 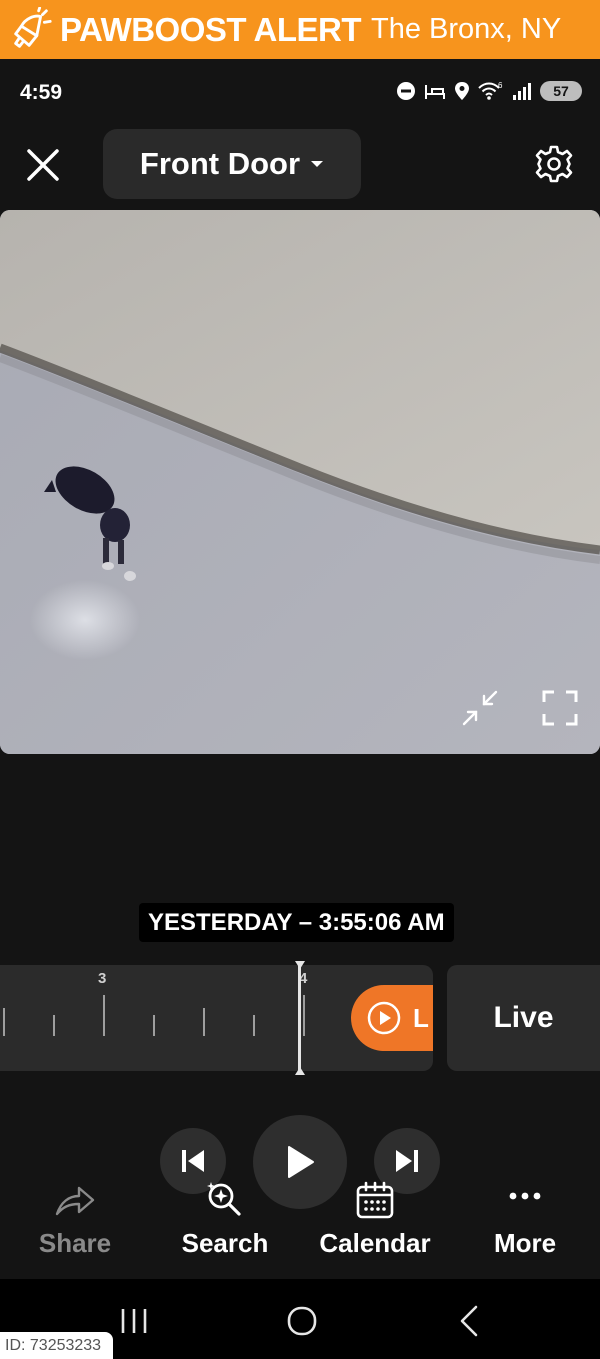 I want to click on id-watermark: ID: 73253233, so click(x=56, y=1345).